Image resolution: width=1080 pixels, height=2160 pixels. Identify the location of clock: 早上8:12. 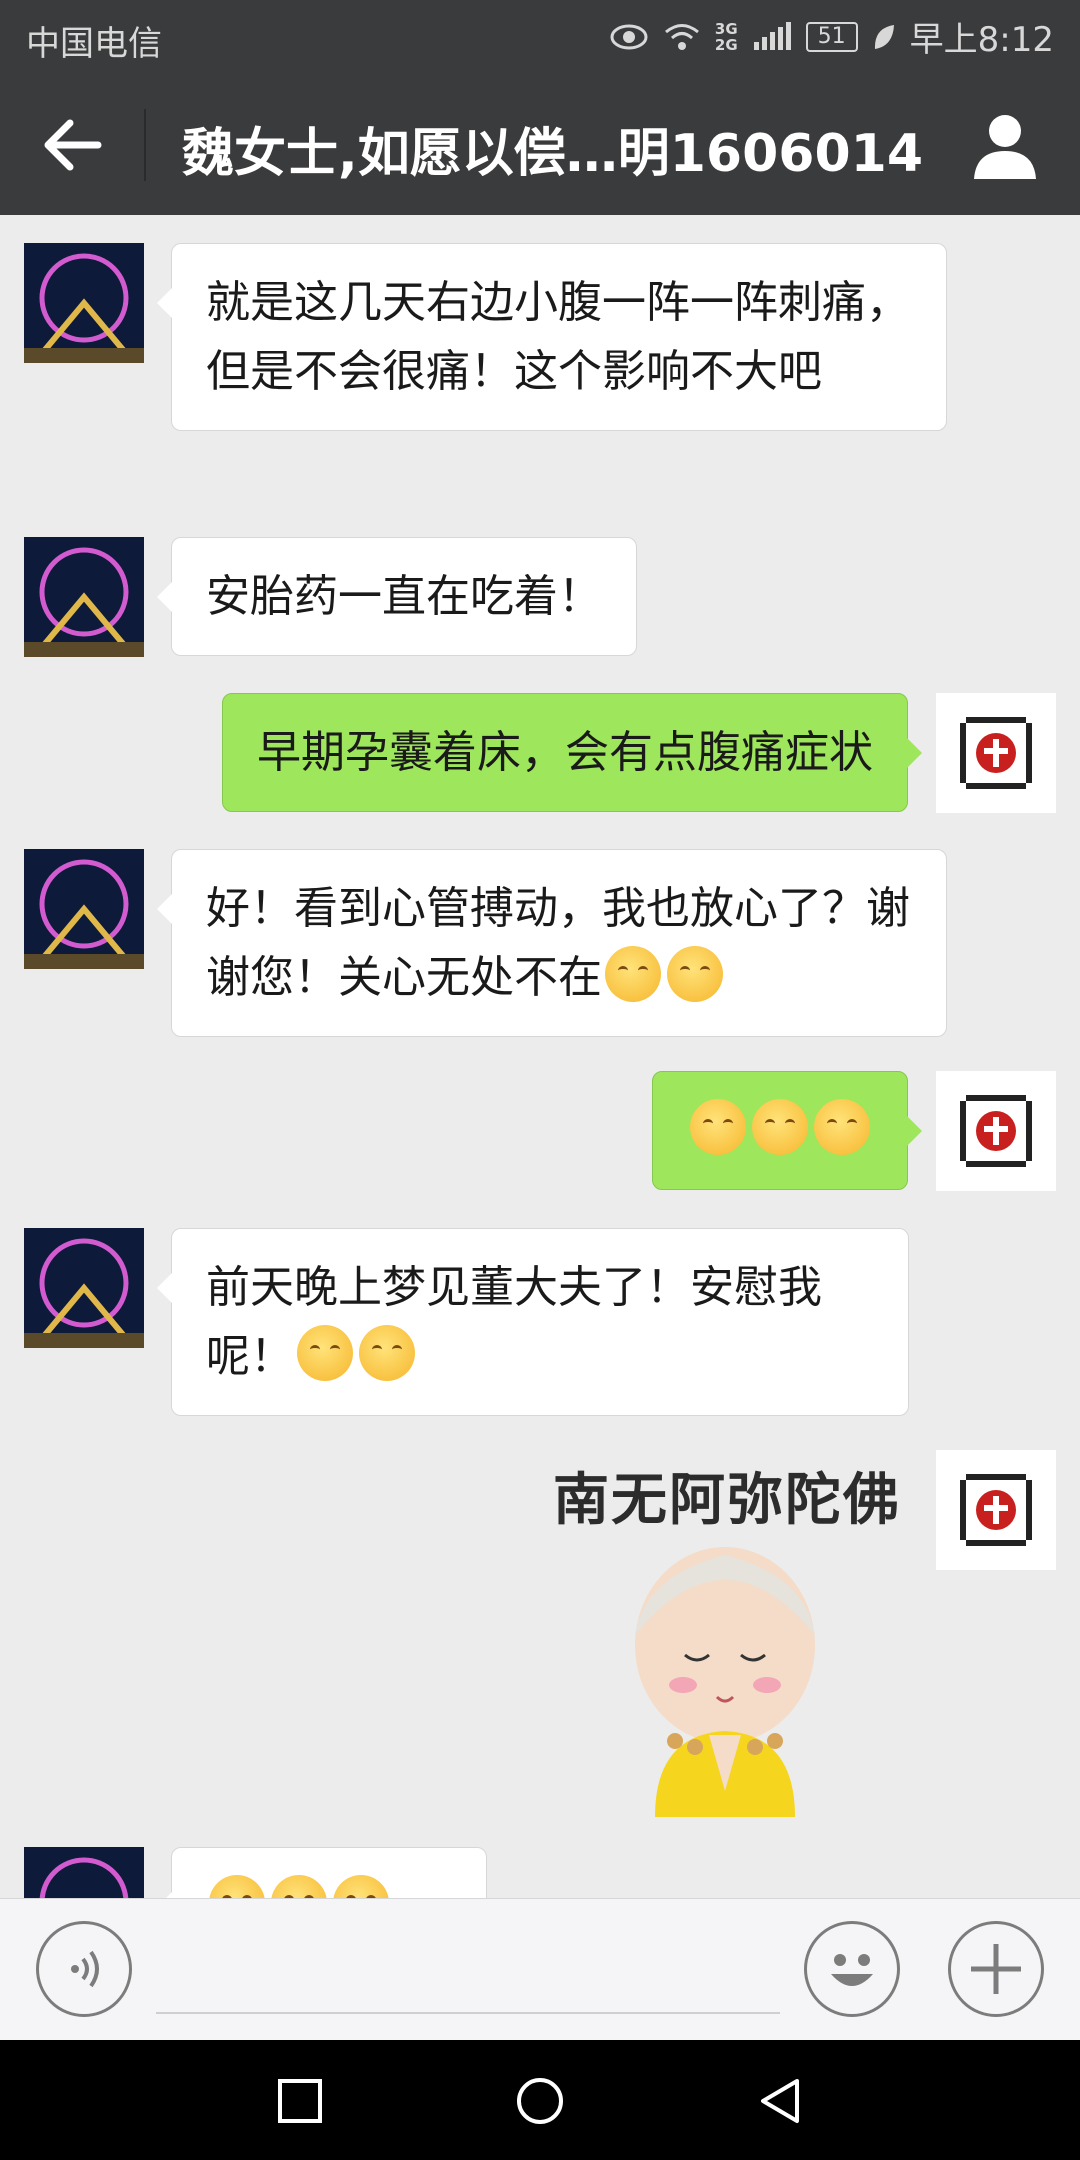
(981, 40).